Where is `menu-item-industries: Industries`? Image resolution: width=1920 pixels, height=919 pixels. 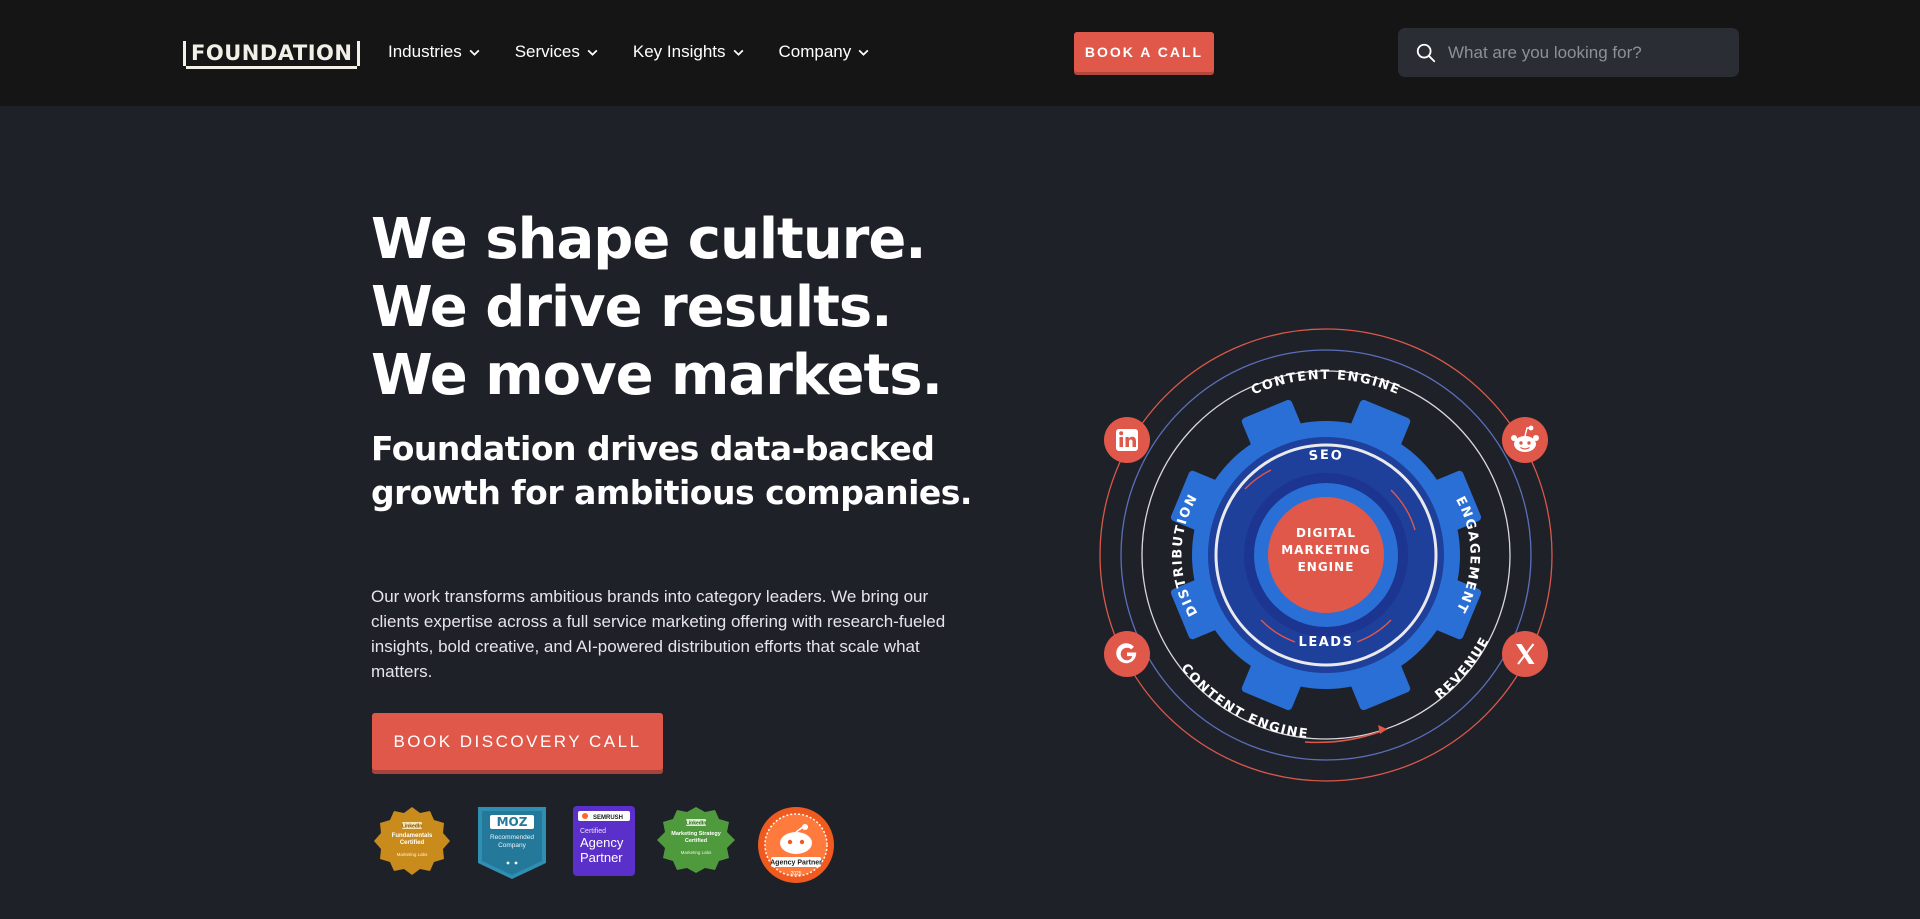 menu-item-industries: Industries is located at coordinates (434, 52).